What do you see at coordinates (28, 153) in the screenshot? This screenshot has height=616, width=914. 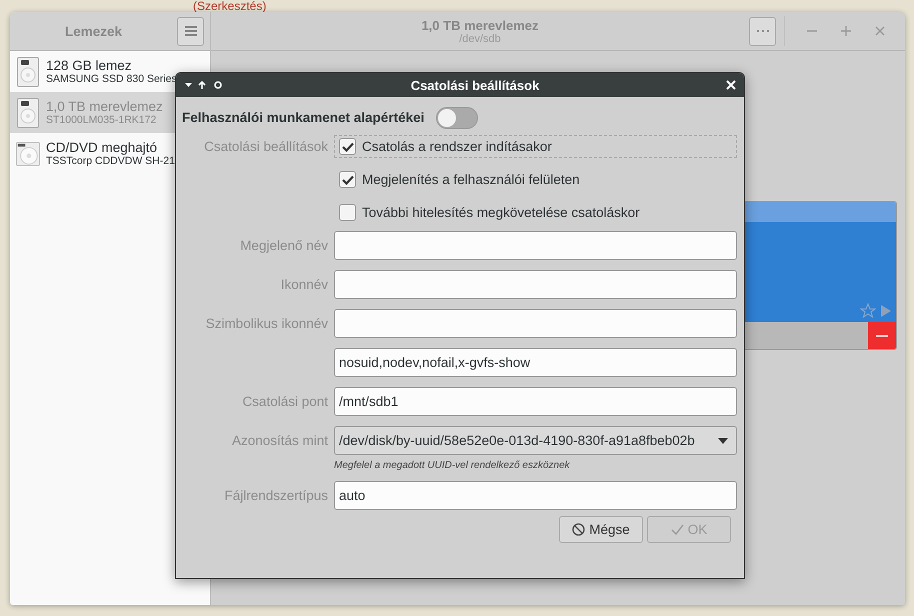 I see `optical-drive-icon` at bounding box center [28, 153].